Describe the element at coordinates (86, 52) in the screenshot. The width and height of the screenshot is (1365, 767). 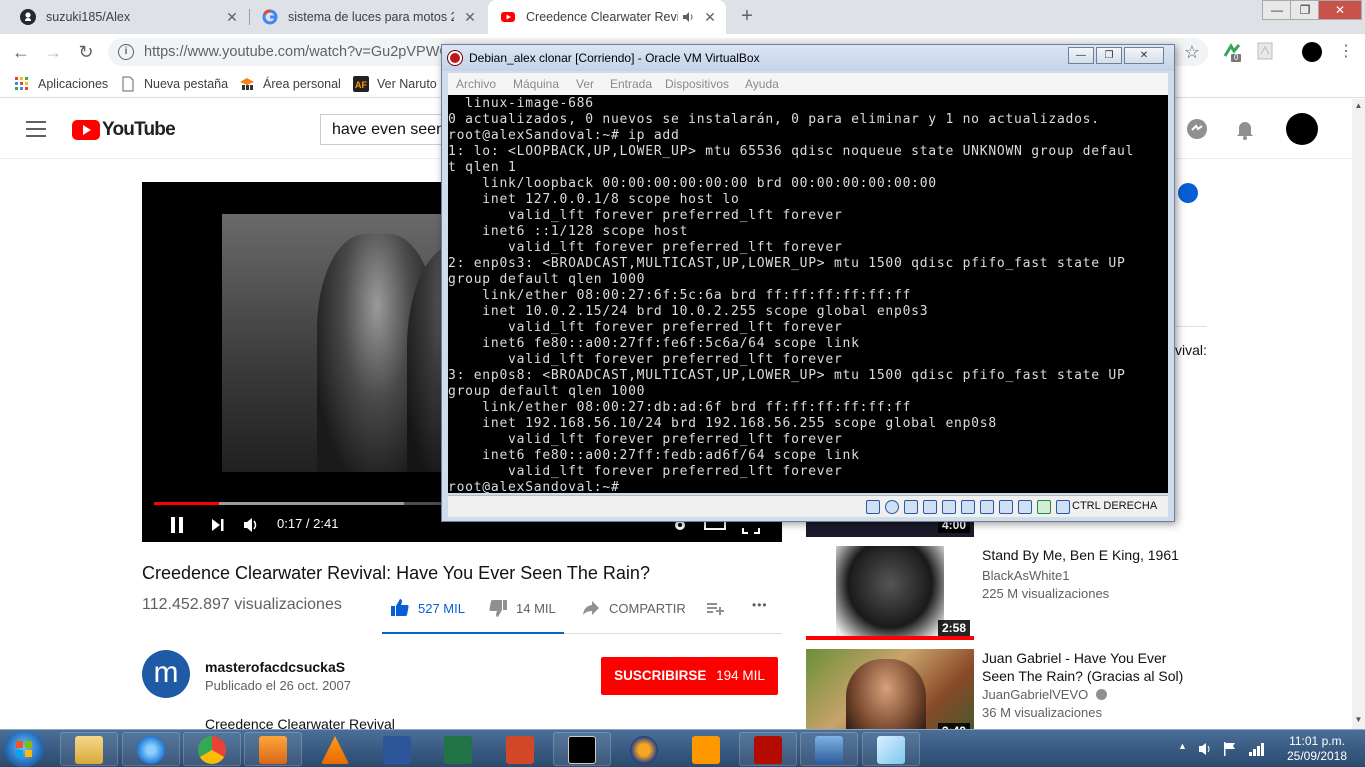
I see `reload-button: ↻` at that location.